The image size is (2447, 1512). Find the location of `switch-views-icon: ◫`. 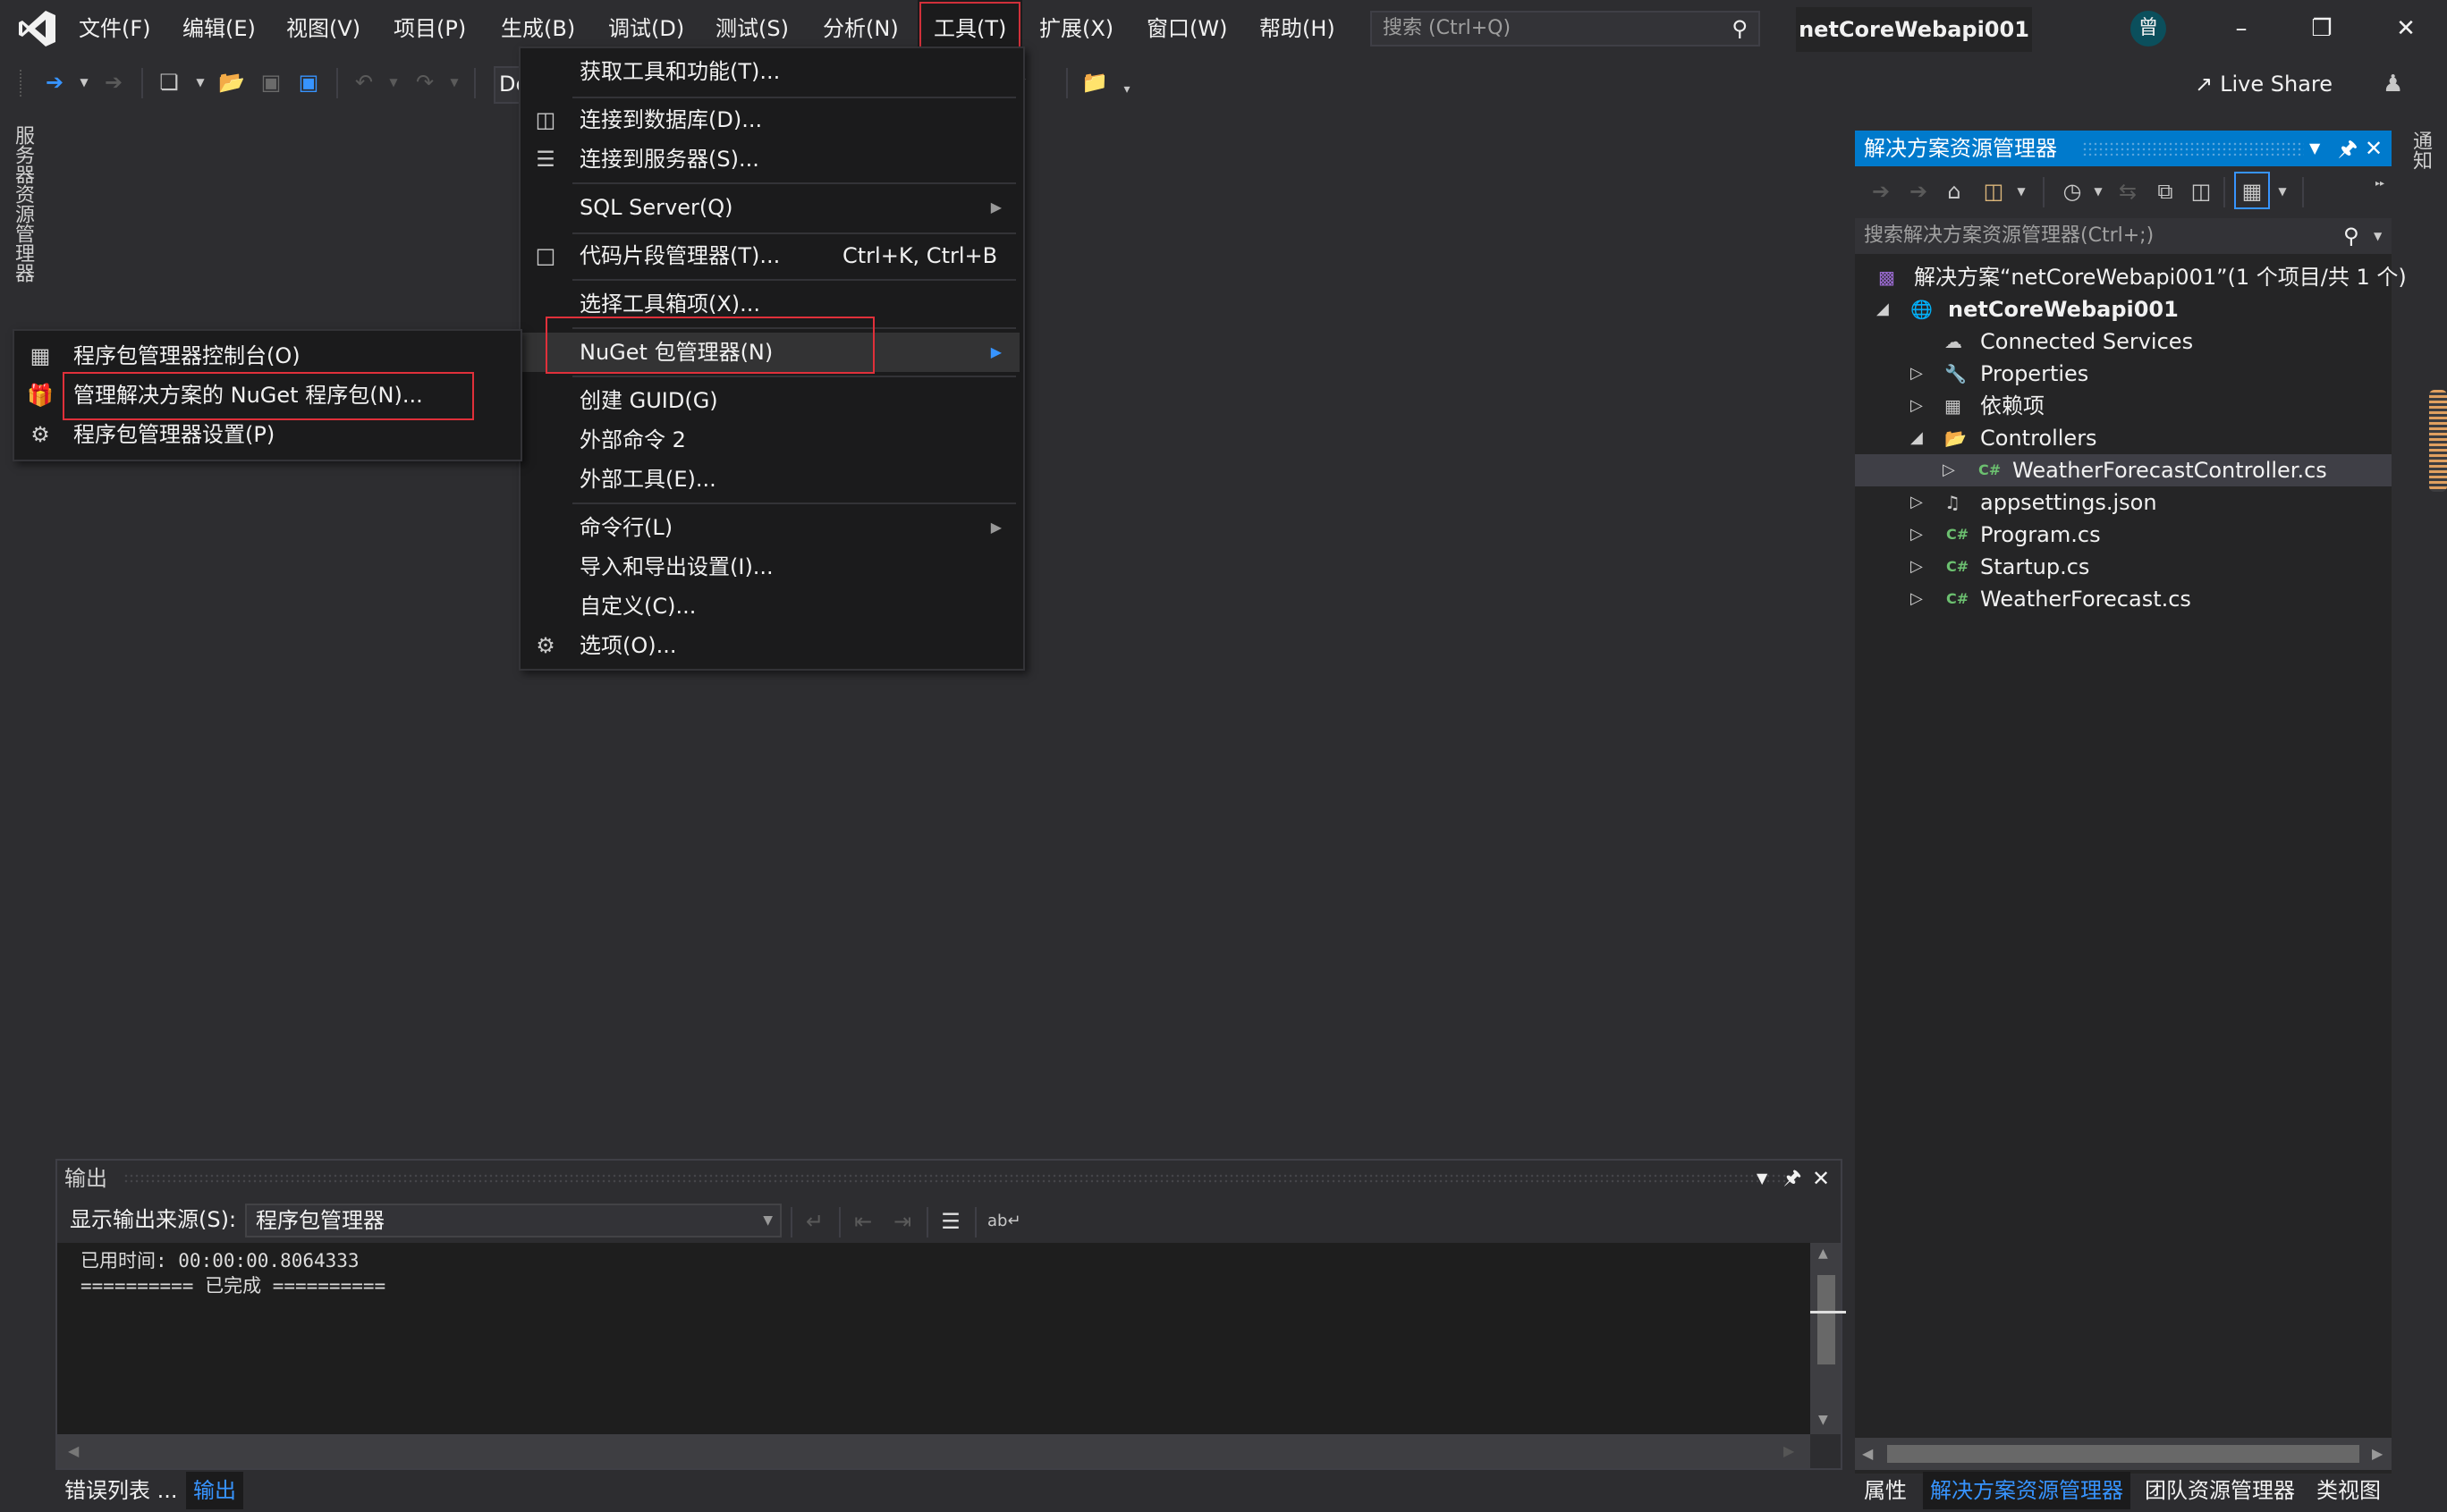

switch-views-icon: ◫ is located at coordinates (1993, 191).